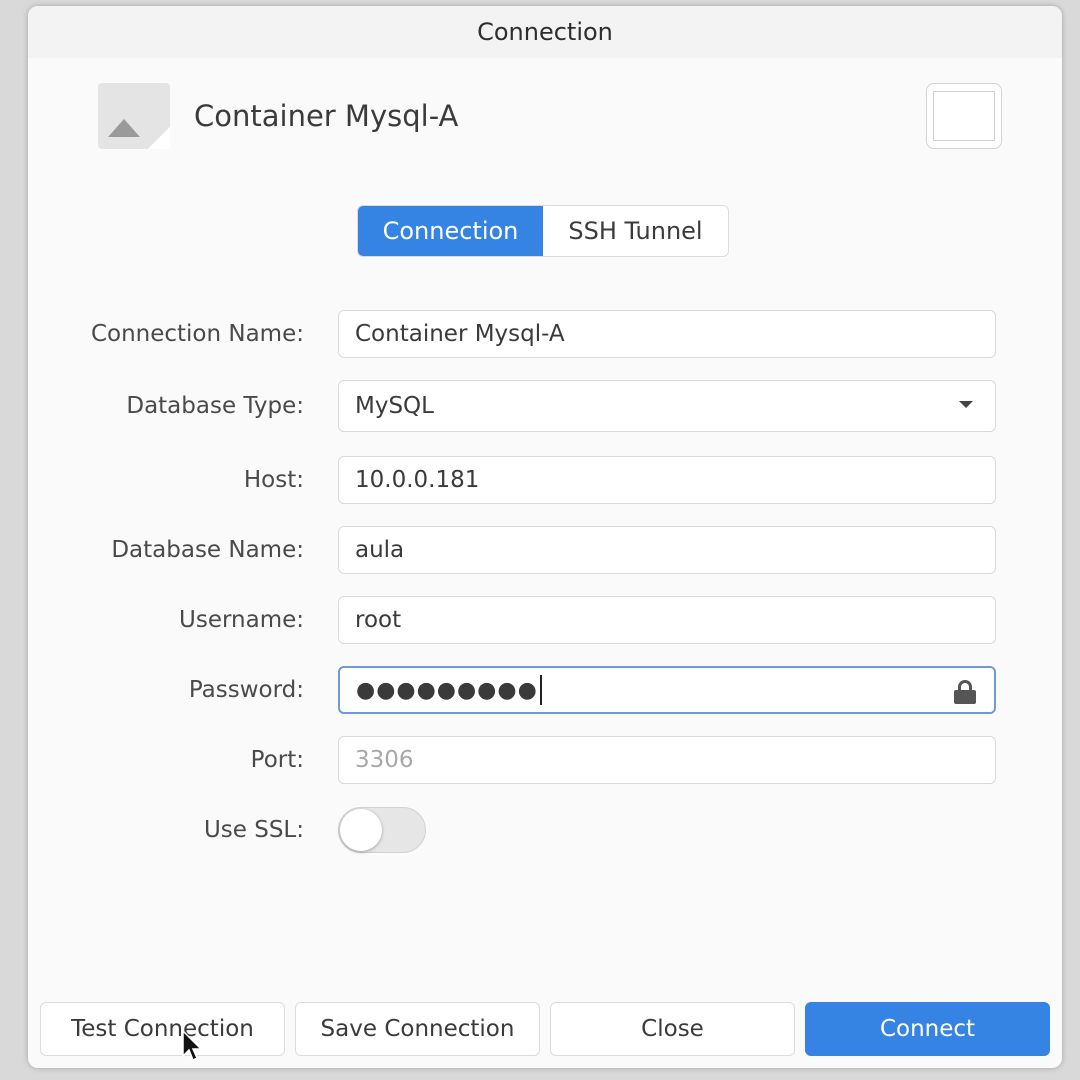 This screenshot has width=1080, height=1080. I want to click on use-ssl-label: Use SSL:, so click(253, 830).